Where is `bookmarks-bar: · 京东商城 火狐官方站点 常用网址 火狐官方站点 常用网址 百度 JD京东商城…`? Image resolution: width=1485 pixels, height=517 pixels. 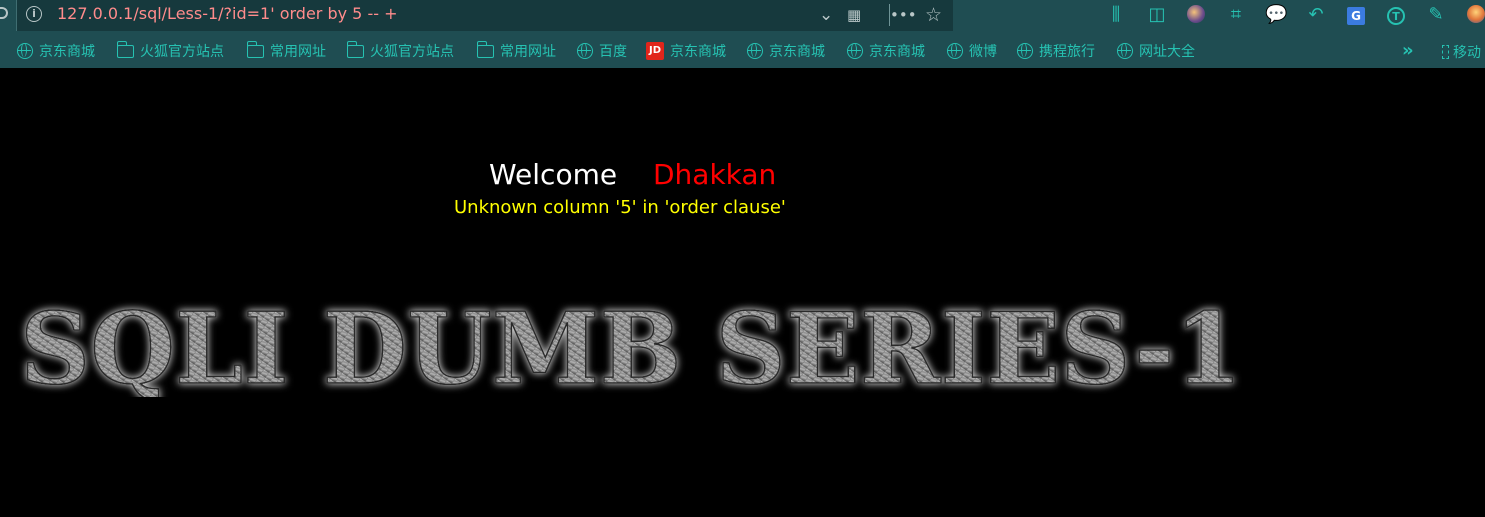
bookmarks-bar: · 京东商城 火狐官方站点 常用网址 火狐官方站点 常用网址 百度 JD京东商城… is located at coordinates (742, 50).